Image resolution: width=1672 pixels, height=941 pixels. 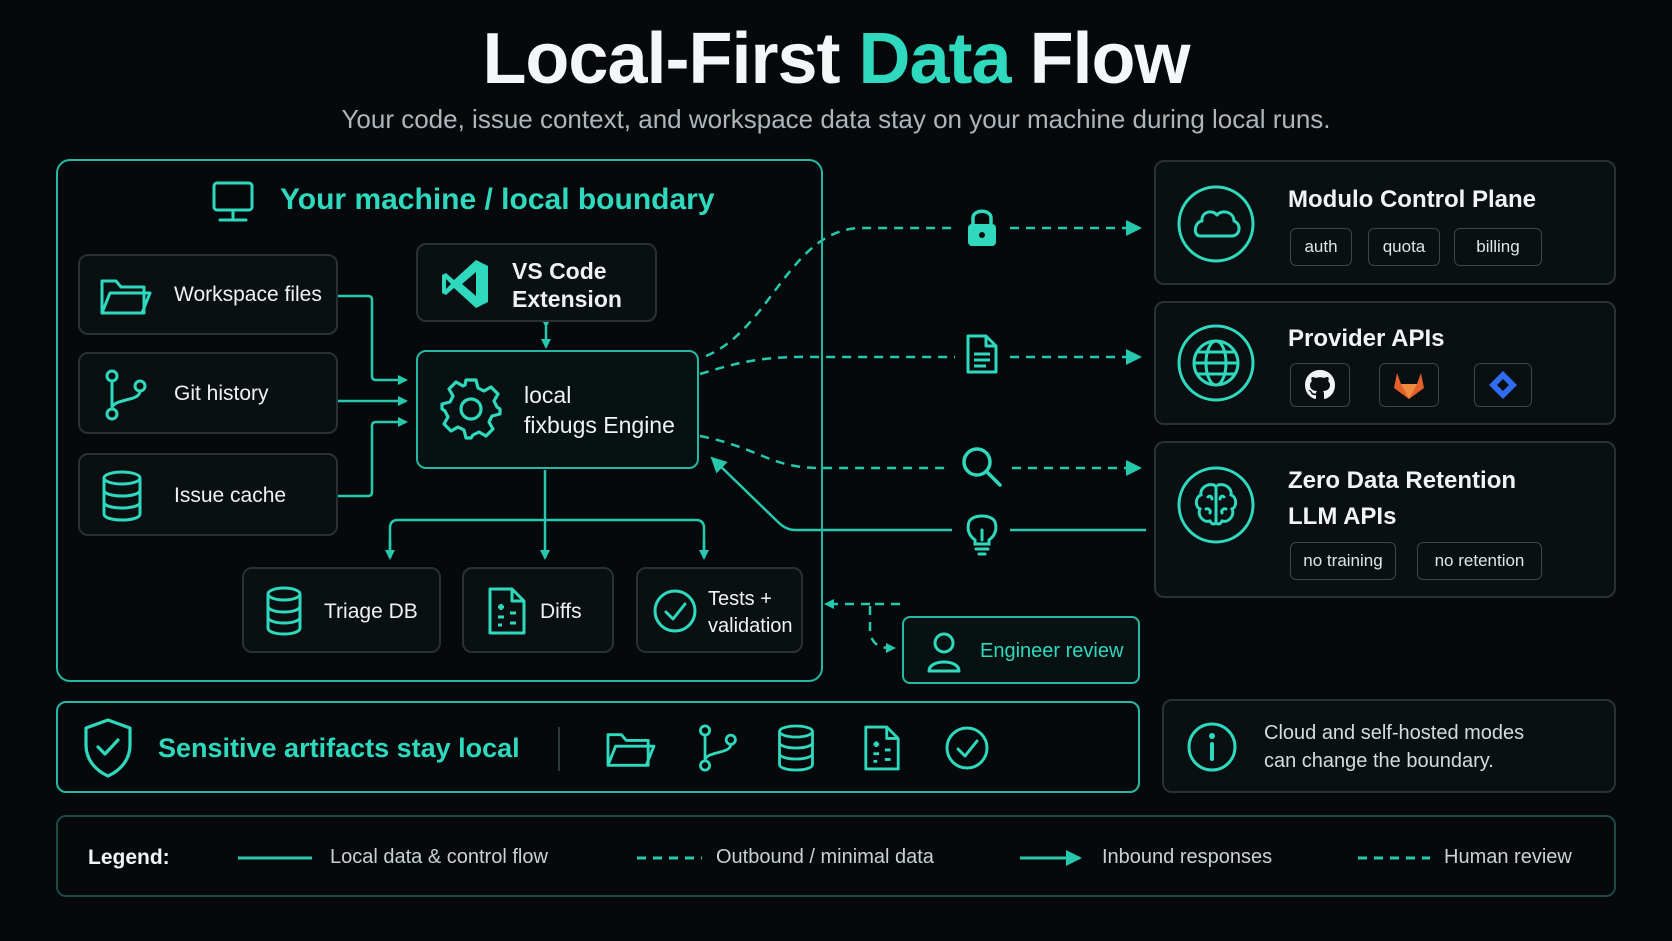 I want to click on provider-apis-box: Provider APIs, so click(x=1385, y=363).